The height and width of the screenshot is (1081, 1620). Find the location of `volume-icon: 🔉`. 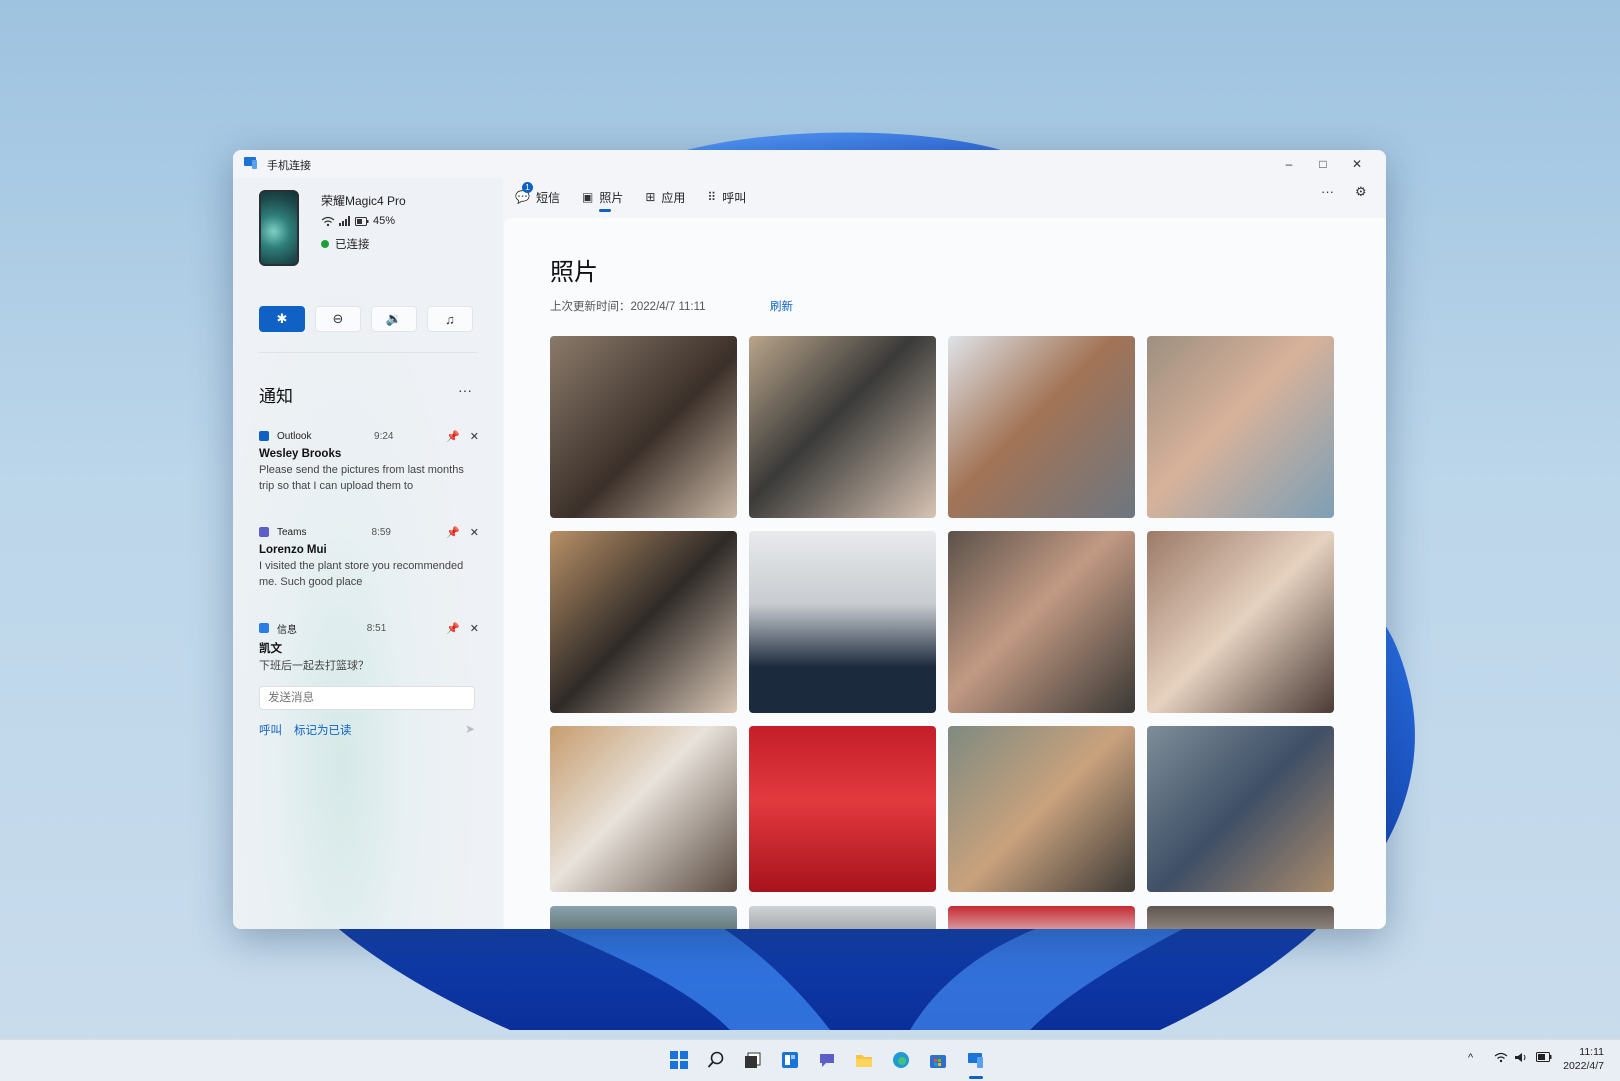

volume-icon: 🔉 is located at coordinates (394, 318).